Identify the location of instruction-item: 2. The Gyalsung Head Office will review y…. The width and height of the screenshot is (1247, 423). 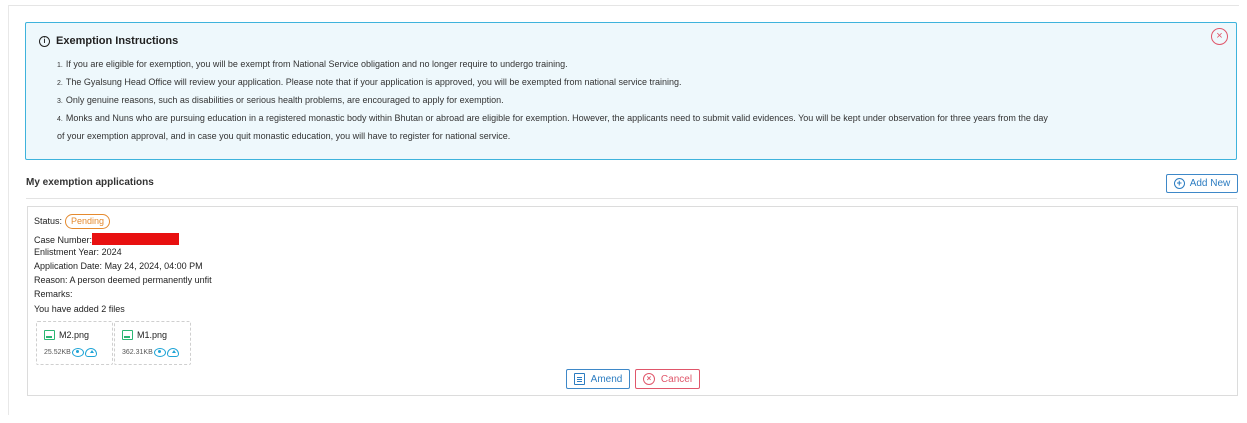
(640, 83).